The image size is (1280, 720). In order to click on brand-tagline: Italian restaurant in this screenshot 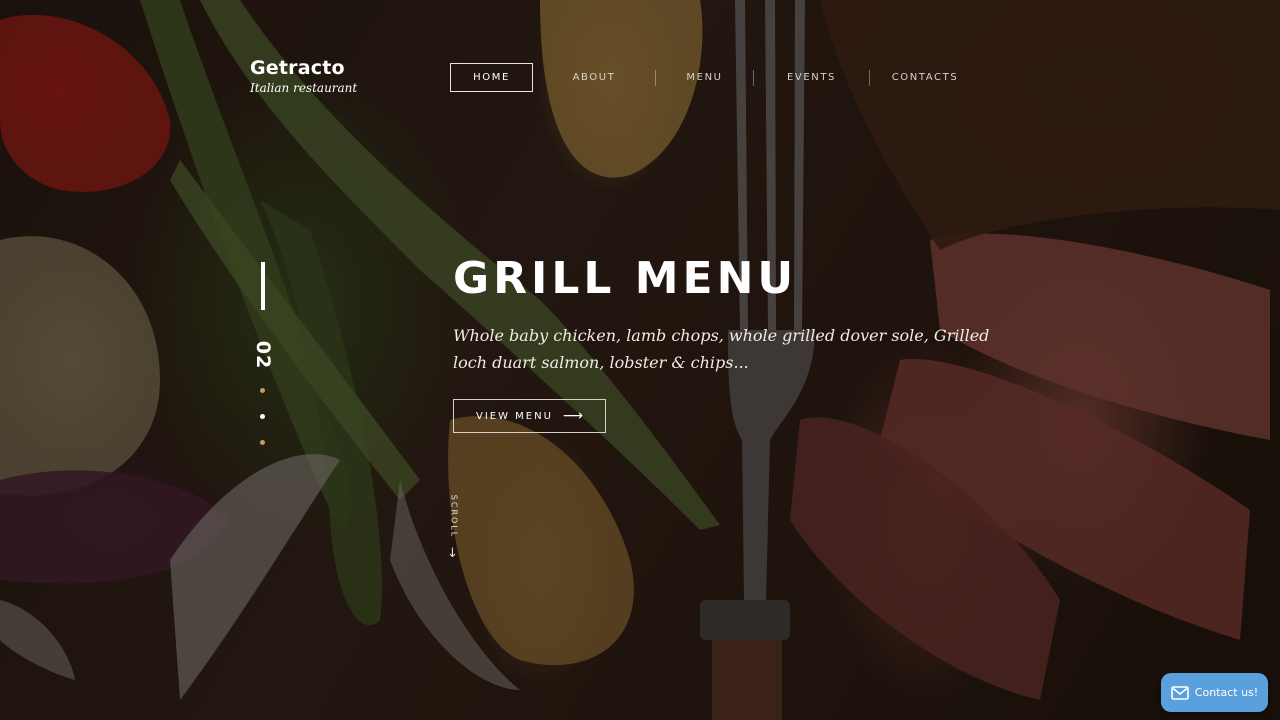, I will do `click(304, 88)`.